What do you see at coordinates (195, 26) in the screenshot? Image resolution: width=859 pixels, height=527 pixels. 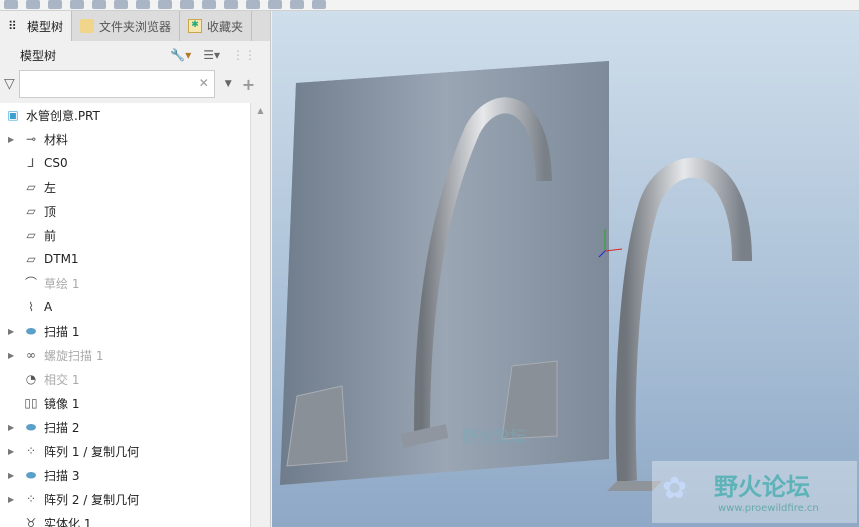 I see `favorites-icon: ✱` at bounding box center [195, 26].